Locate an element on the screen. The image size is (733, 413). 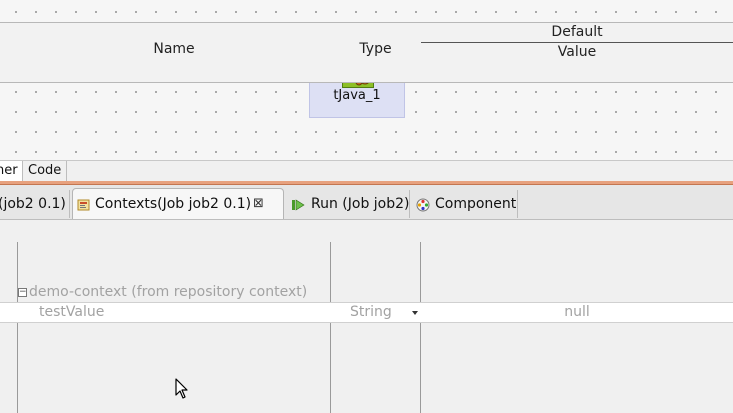
context-group-row: − demo-context (from repository context) is located at coordinates (366, 293).